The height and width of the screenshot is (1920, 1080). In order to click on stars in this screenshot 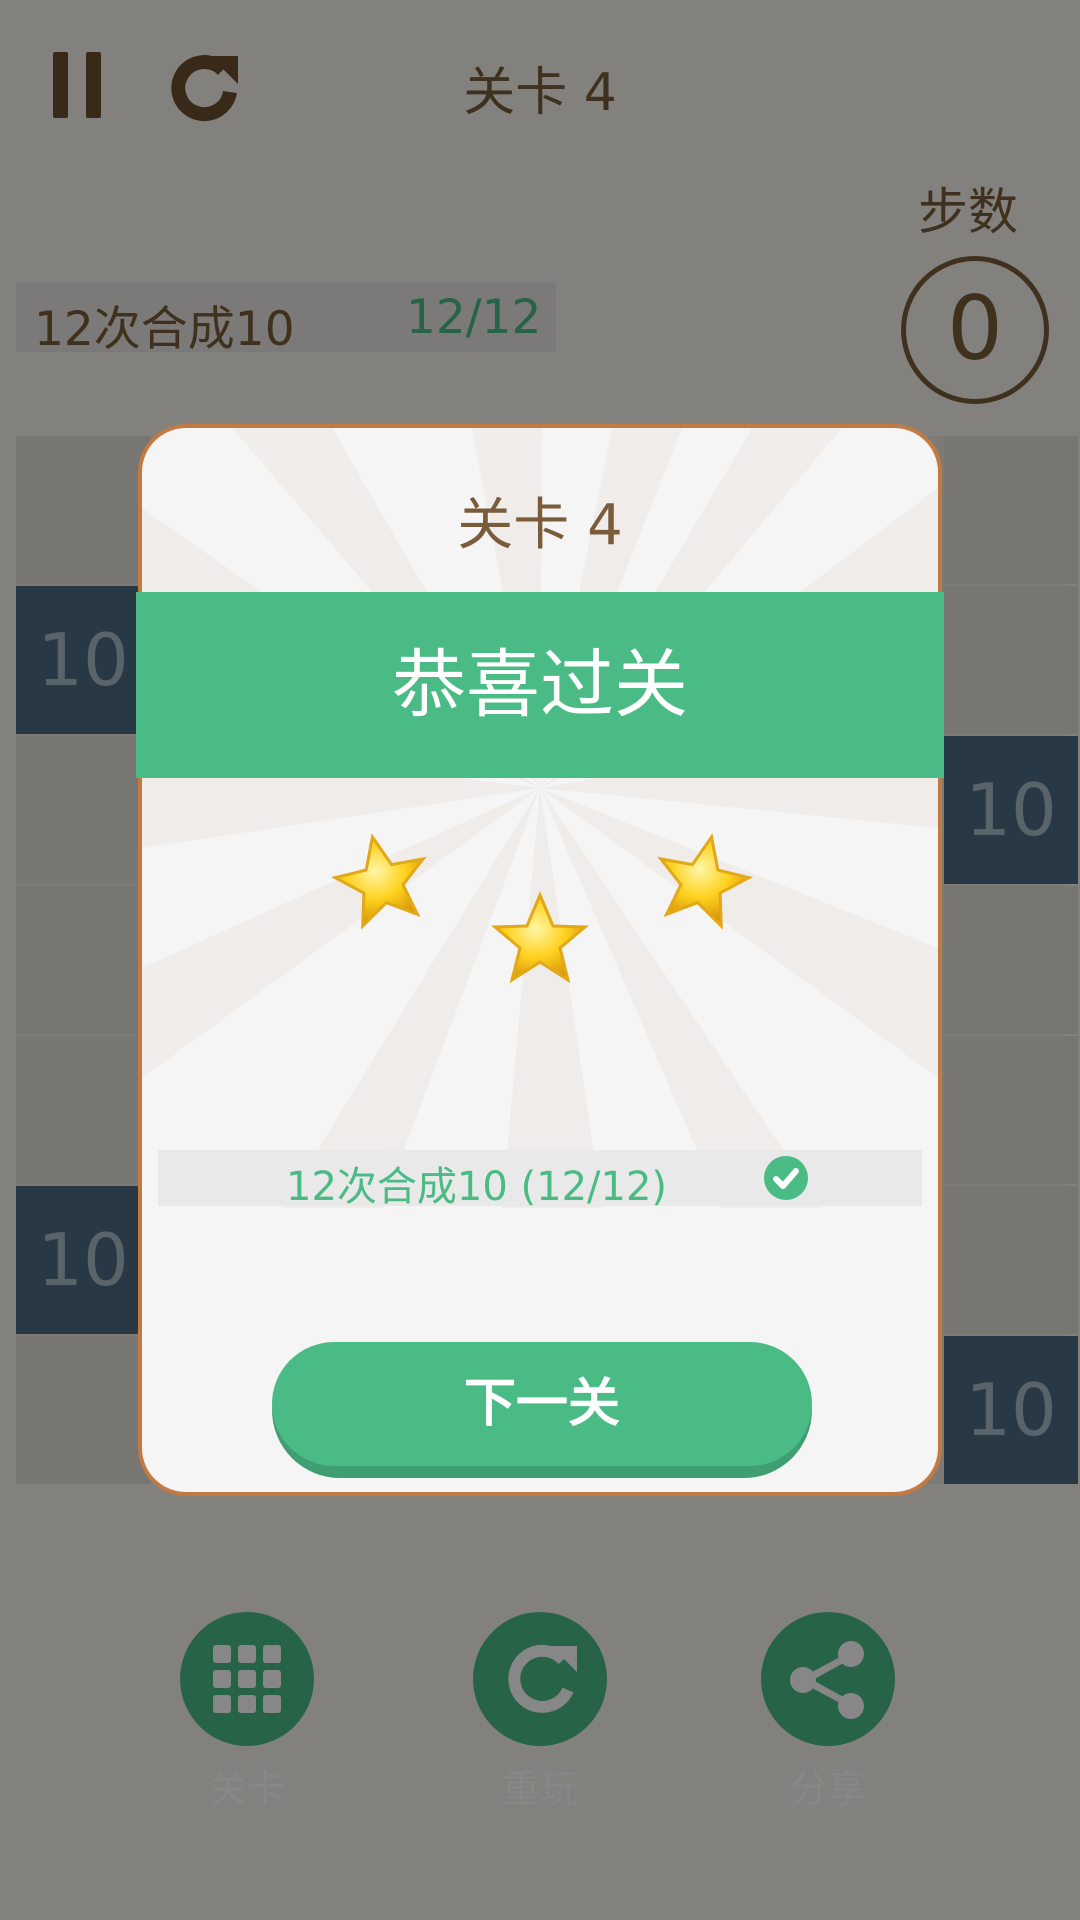, I will do `click(542, 904)`.